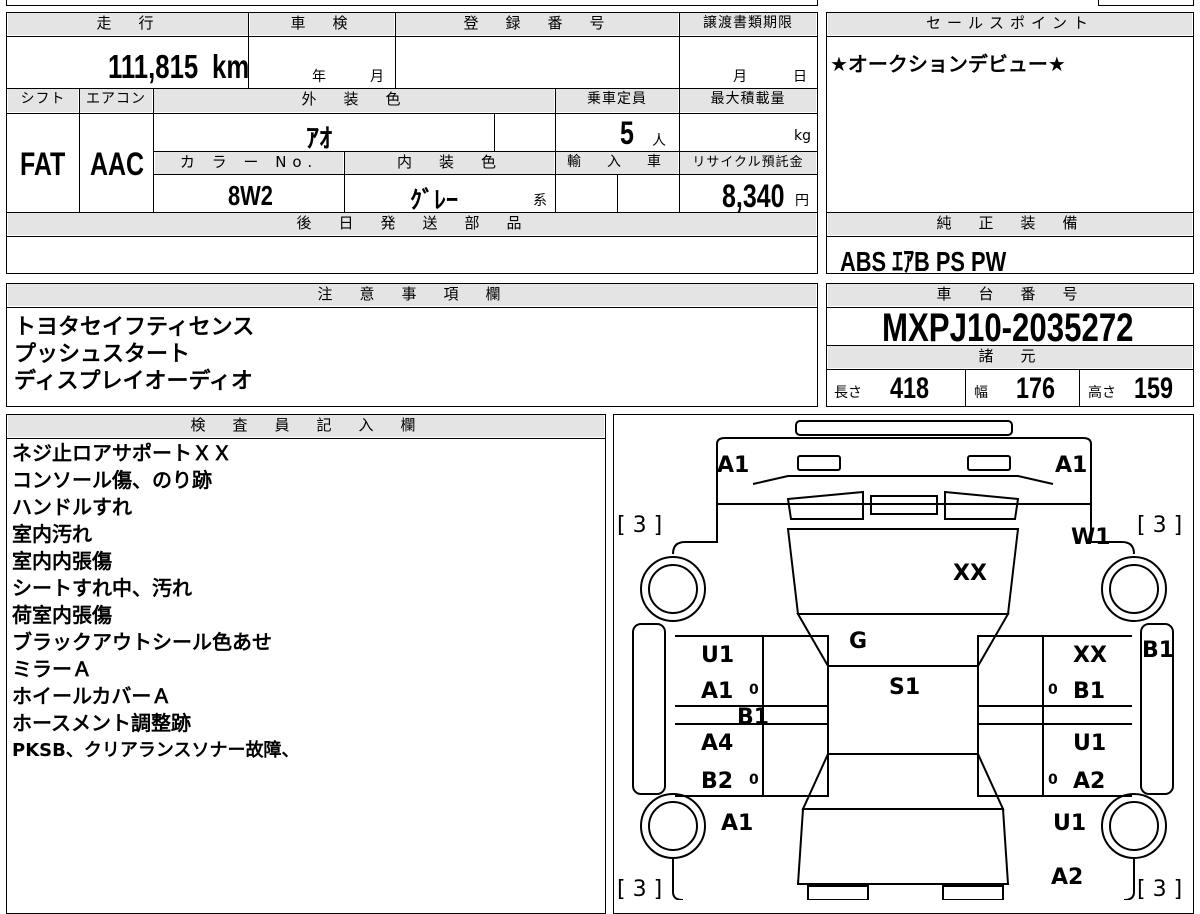 The image size is (1200, 914). I want to click on inspector-note: コンソール傷、のり跡, so click(112, 480).